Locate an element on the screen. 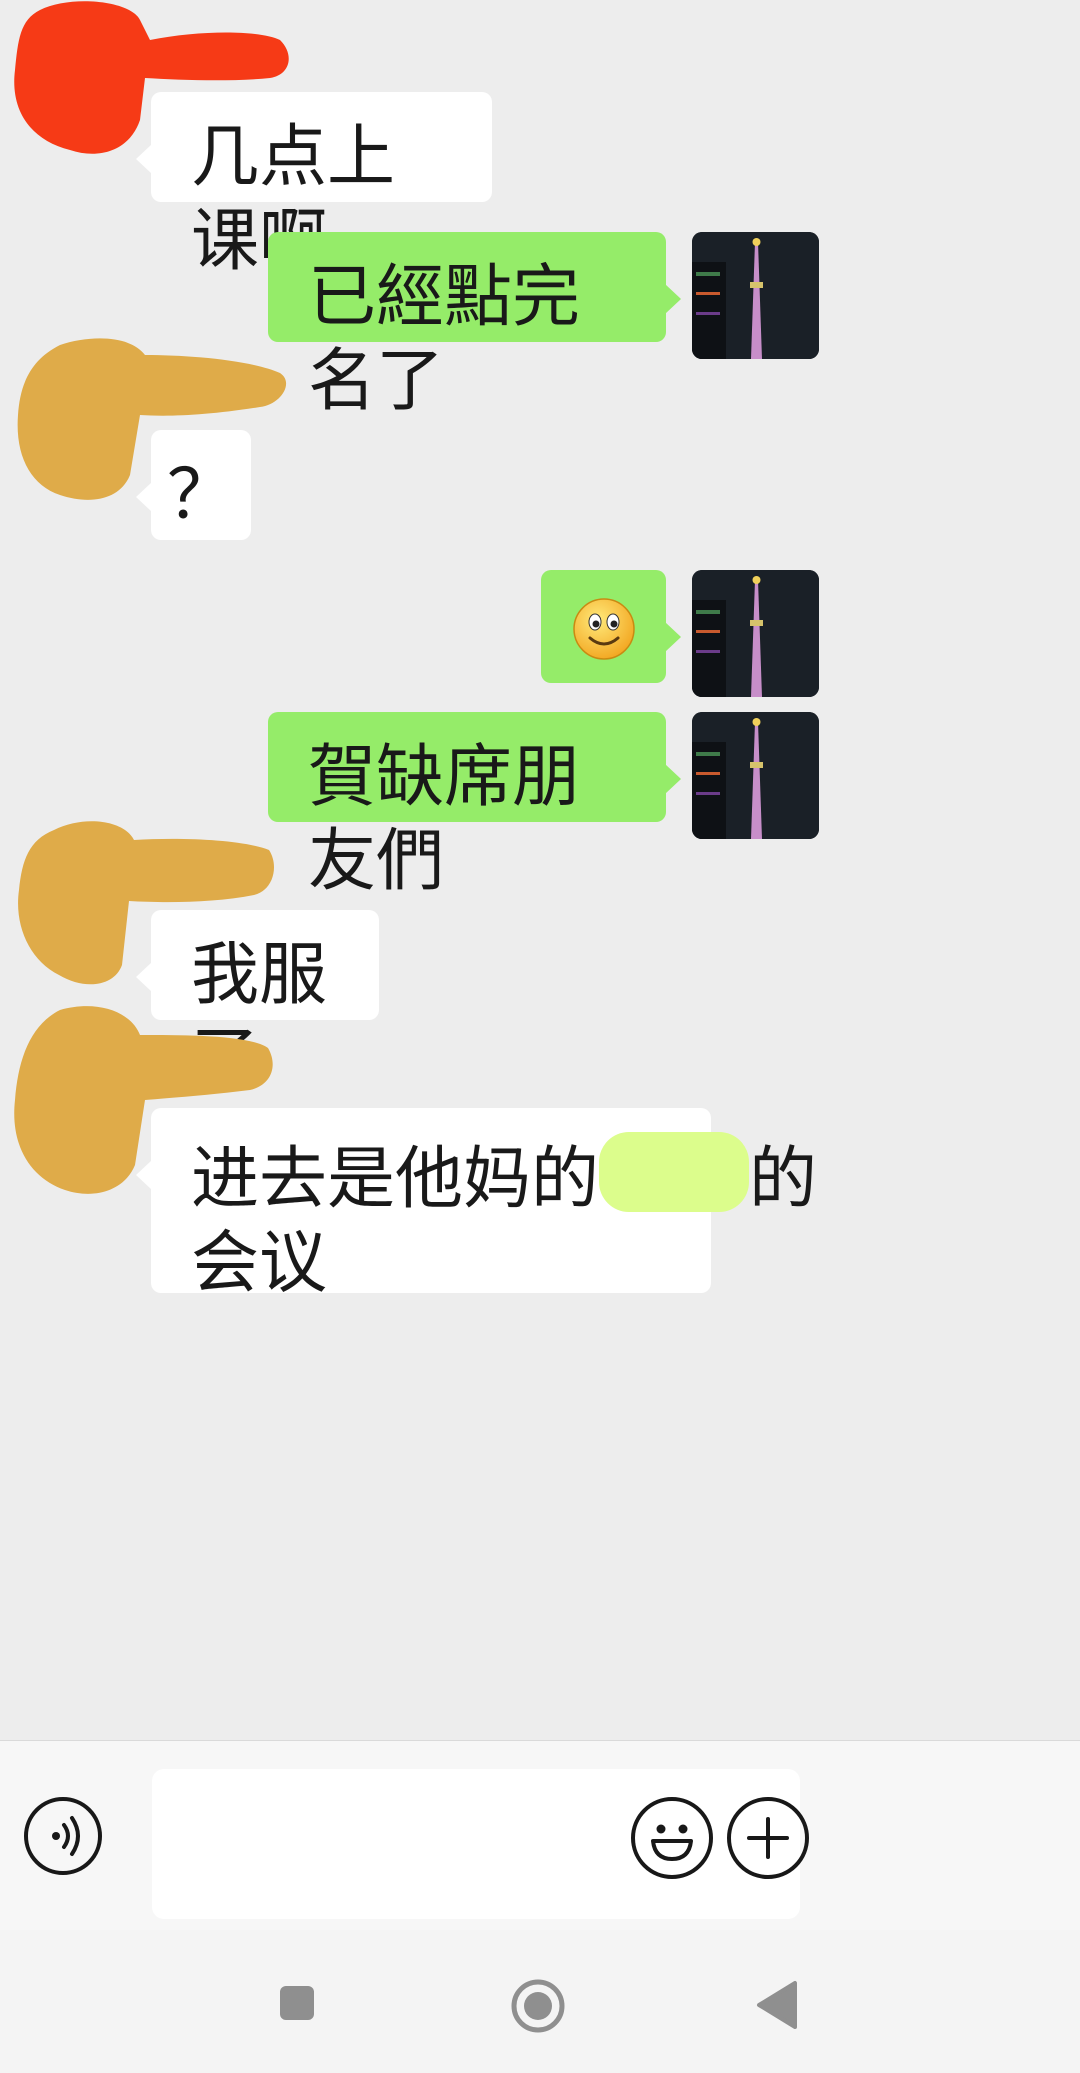 The width and height of the screenshot is (1080, 2073). outgoing-message: 已經點完名了 is located at coordinates (474, 326).